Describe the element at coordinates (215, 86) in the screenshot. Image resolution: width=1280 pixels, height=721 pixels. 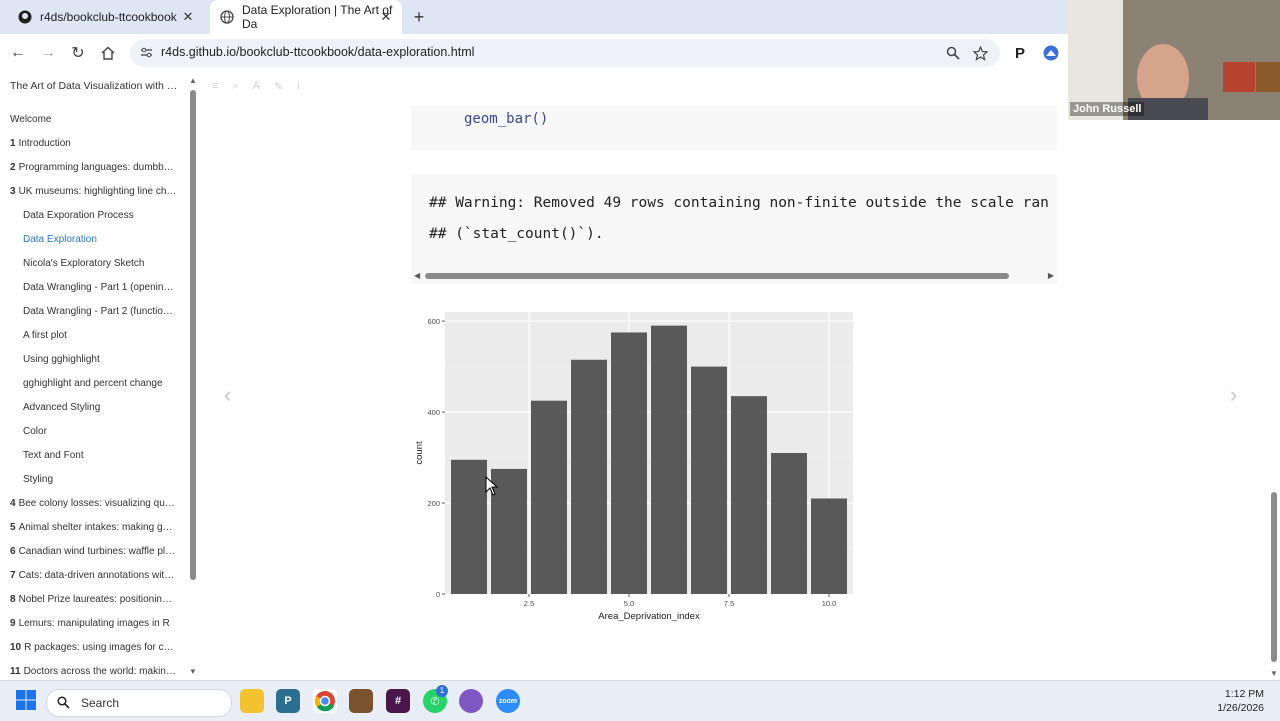
I see `menu-icon: ≡` at that location.